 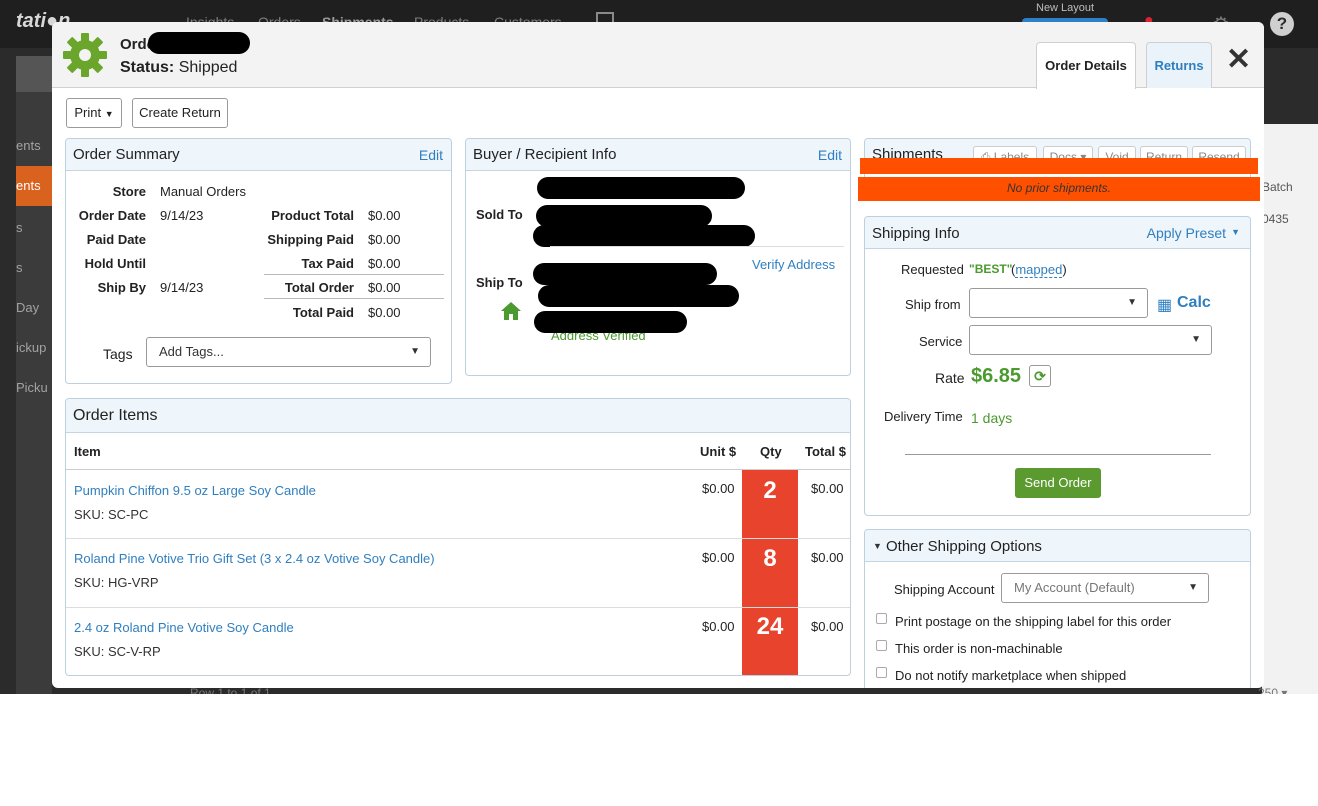 I want to click on apply-preset-dropdown: Apply Preset, so click(x=1186, y=233).